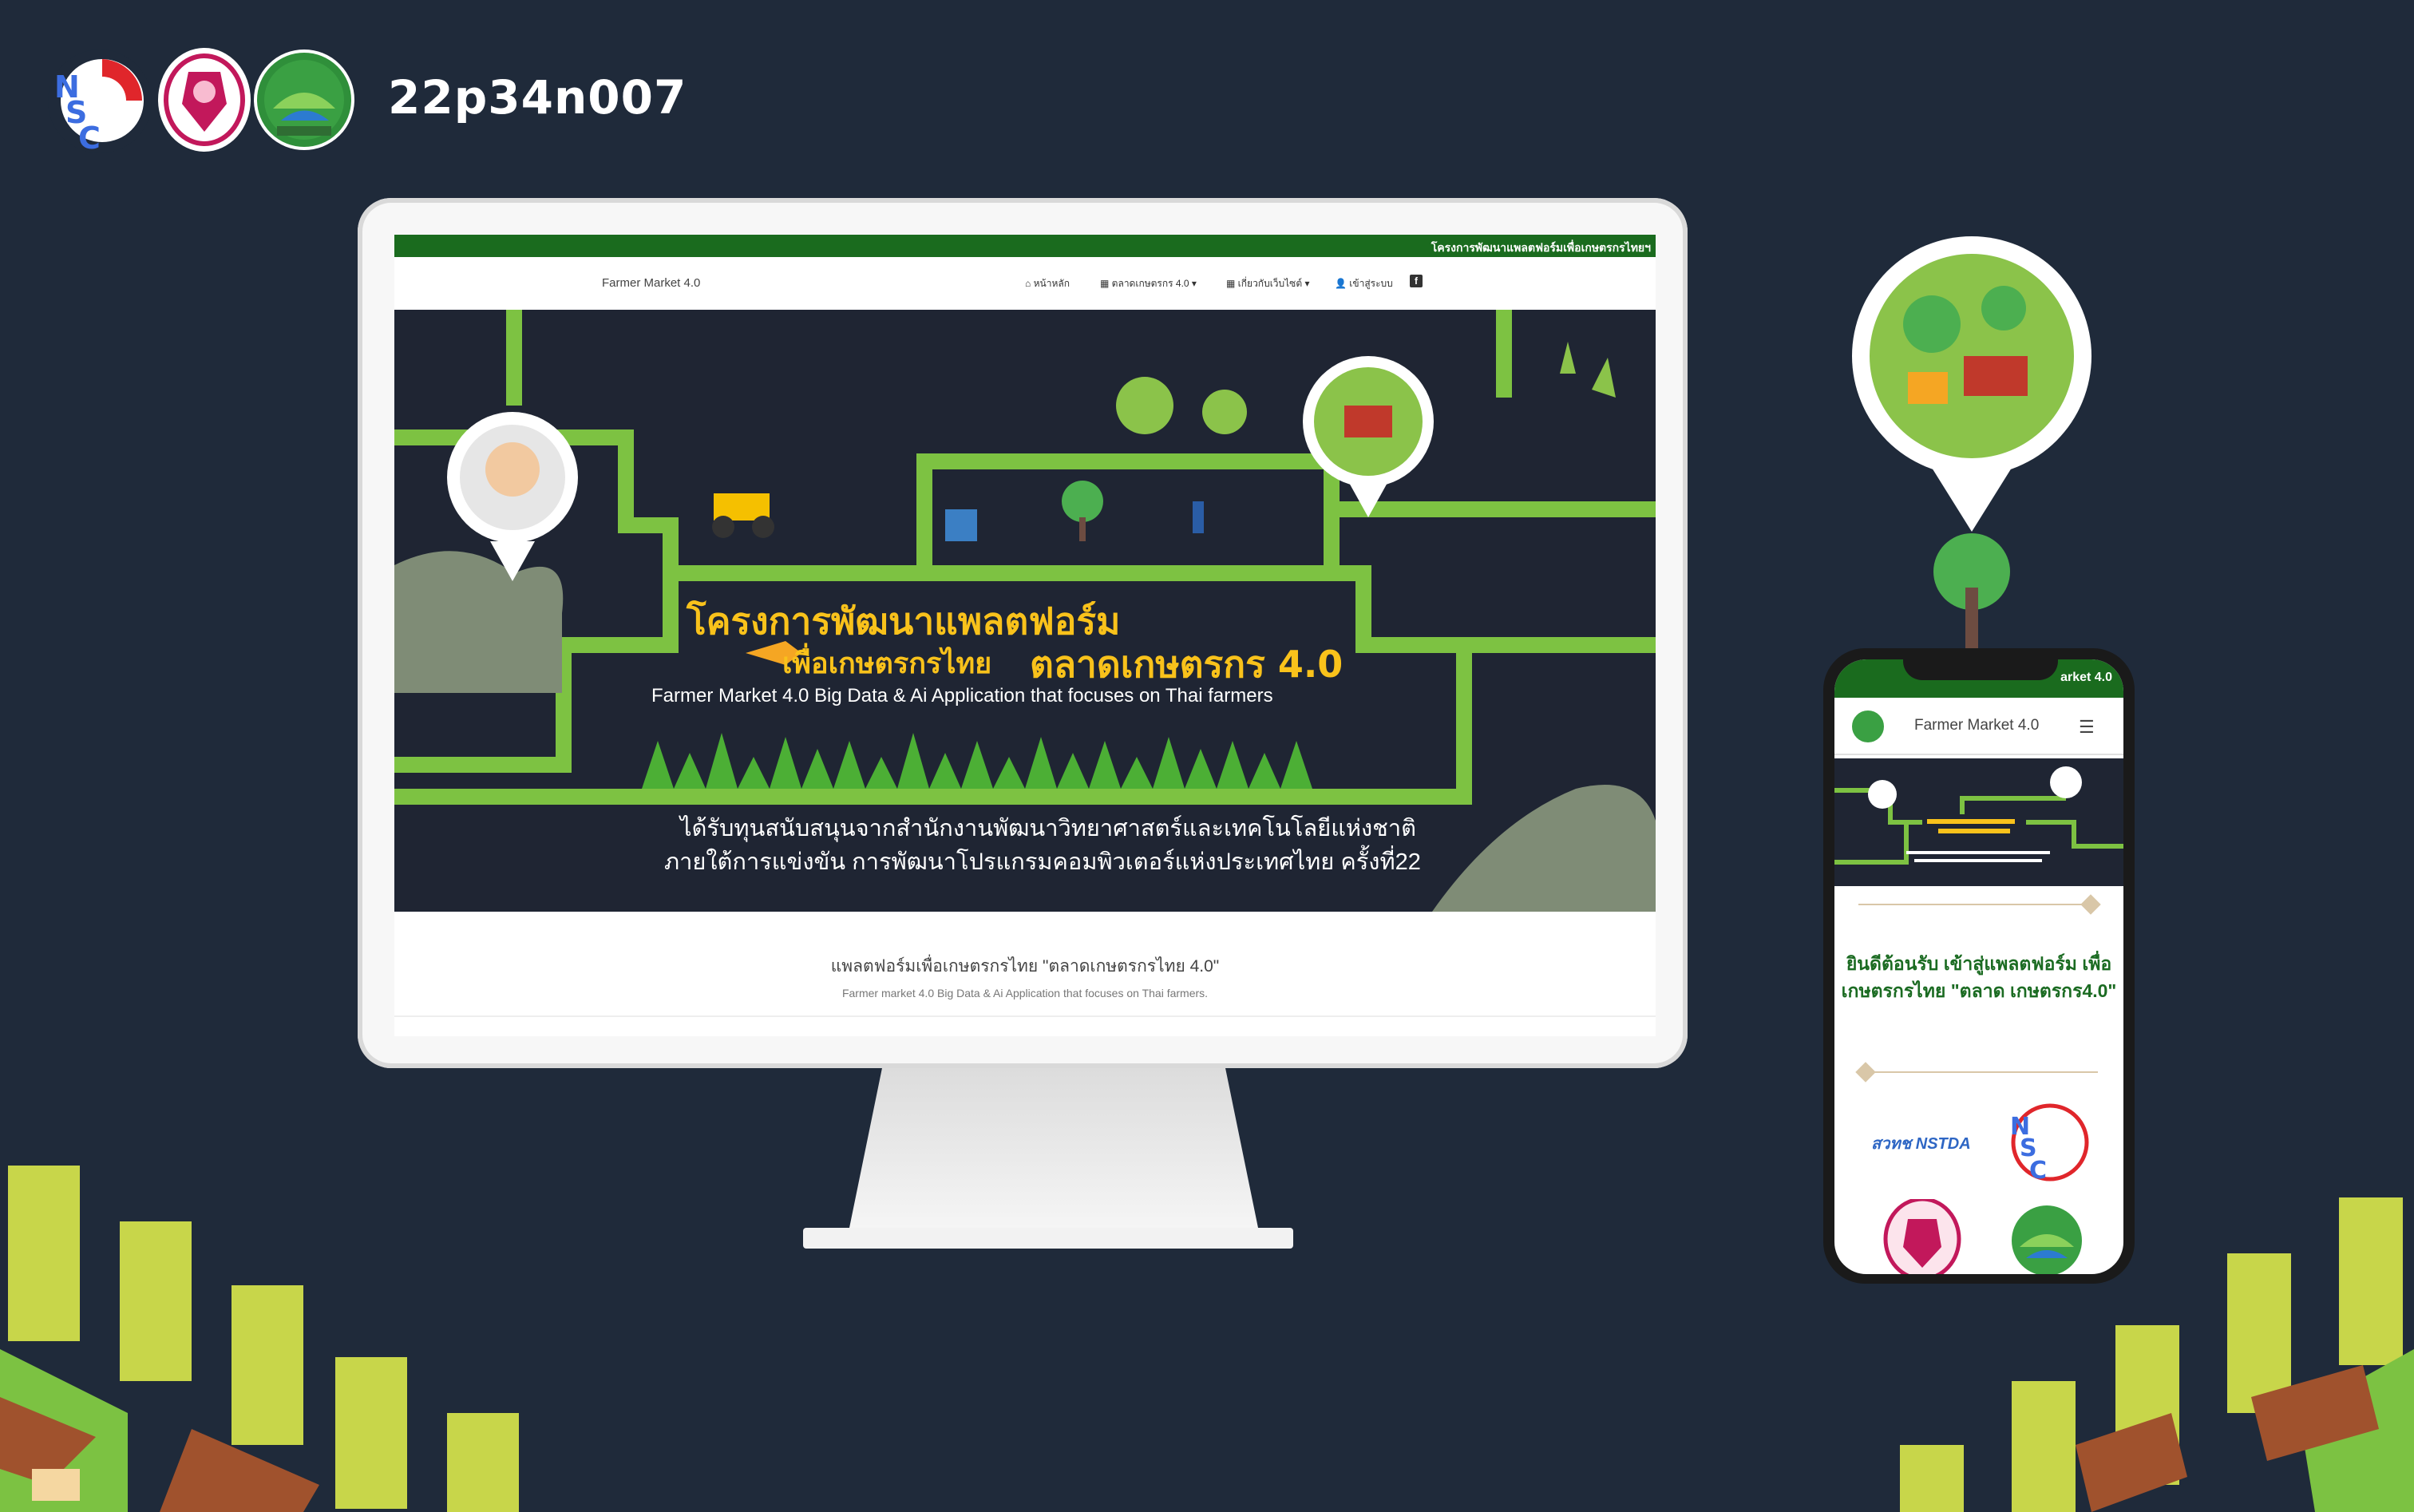 This screenshot has height=1512, width=2414. I want to click on site-topbar: โครงการพัฒนาแพลตฟอร์มเพื่อเกษตรกรไทยฯ, so click(1025, 246).